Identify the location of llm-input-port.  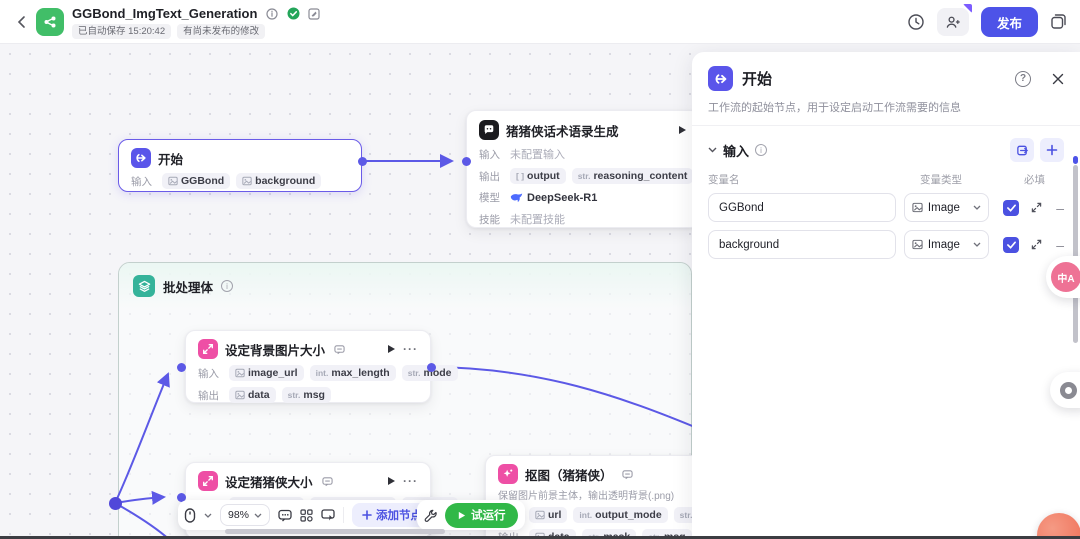
(466, 161).